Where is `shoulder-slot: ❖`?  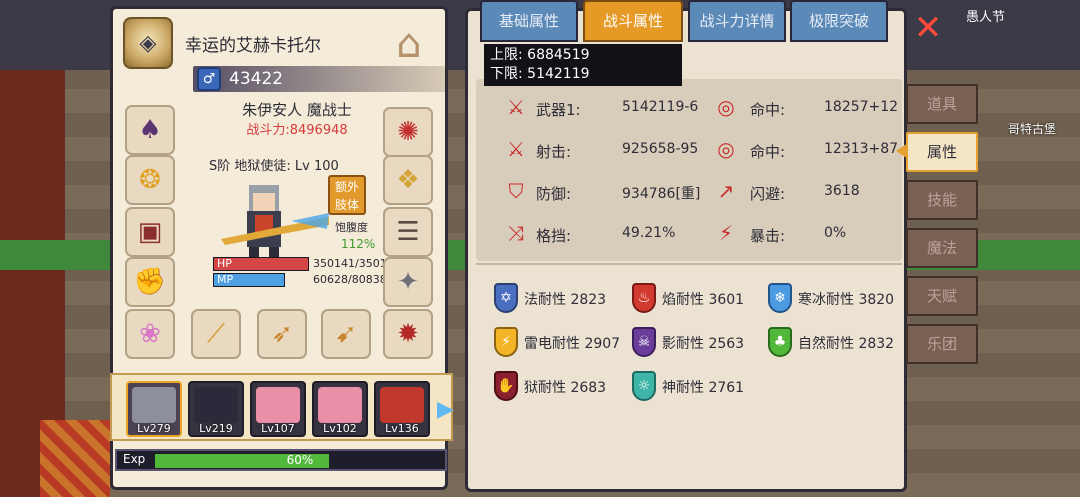
shoulder-slot: ❖ is located at coordinates (408, 180).